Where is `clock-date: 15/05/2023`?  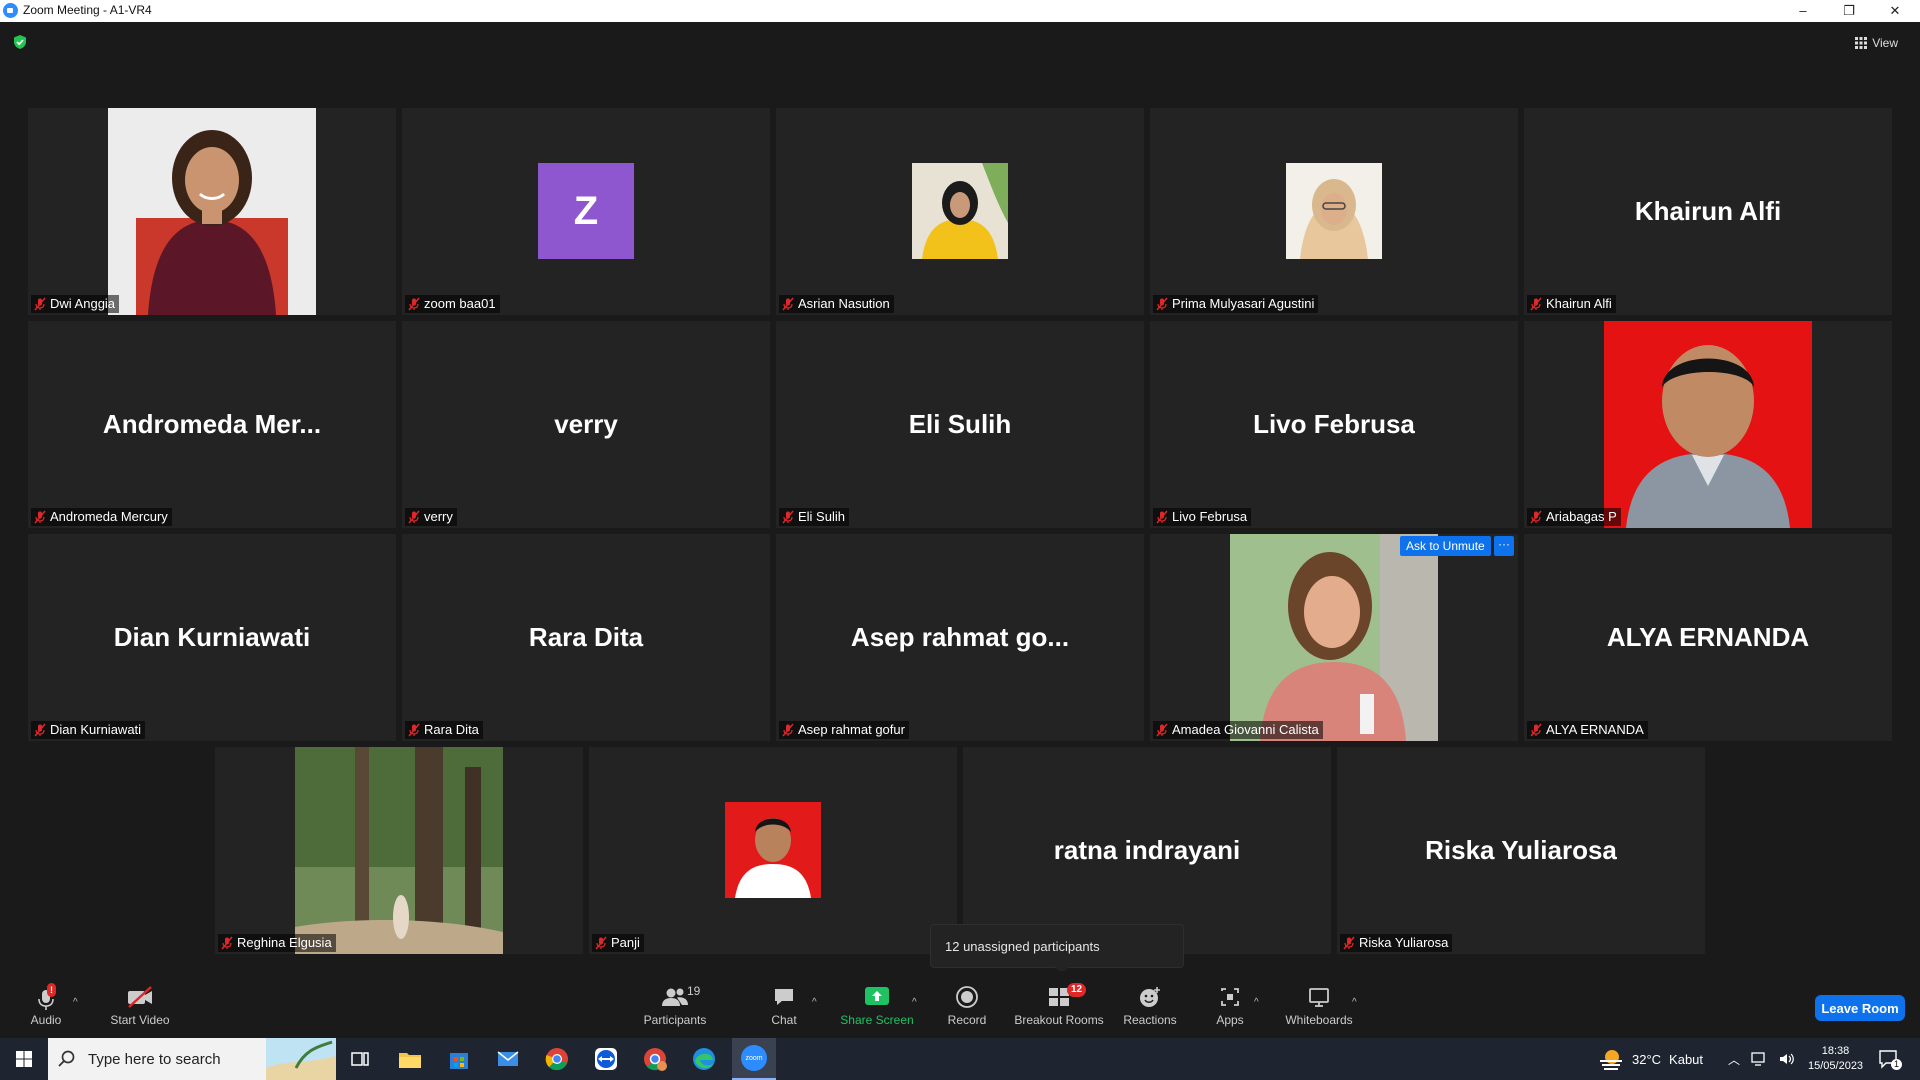 clock-date: 15/05/2023 is located at coordinates (1836, 1066).